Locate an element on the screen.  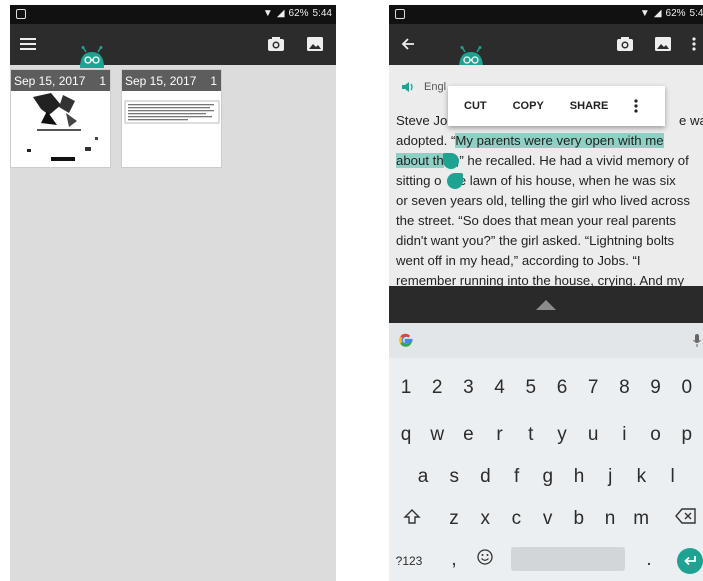
suggestion-bar is located at coordinates (546, 340).